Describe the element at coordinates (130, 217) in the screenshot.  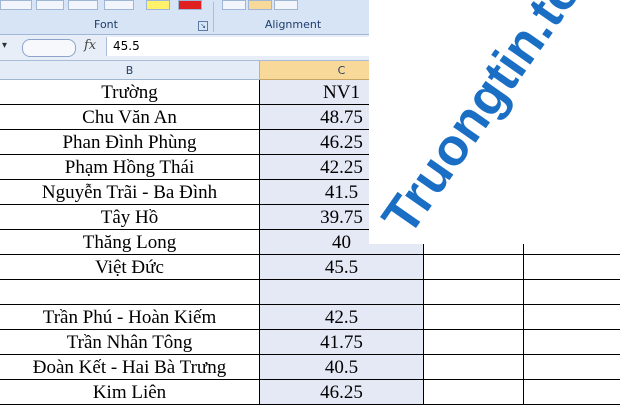
I see `cell-school: Tây Hồ` at that location.